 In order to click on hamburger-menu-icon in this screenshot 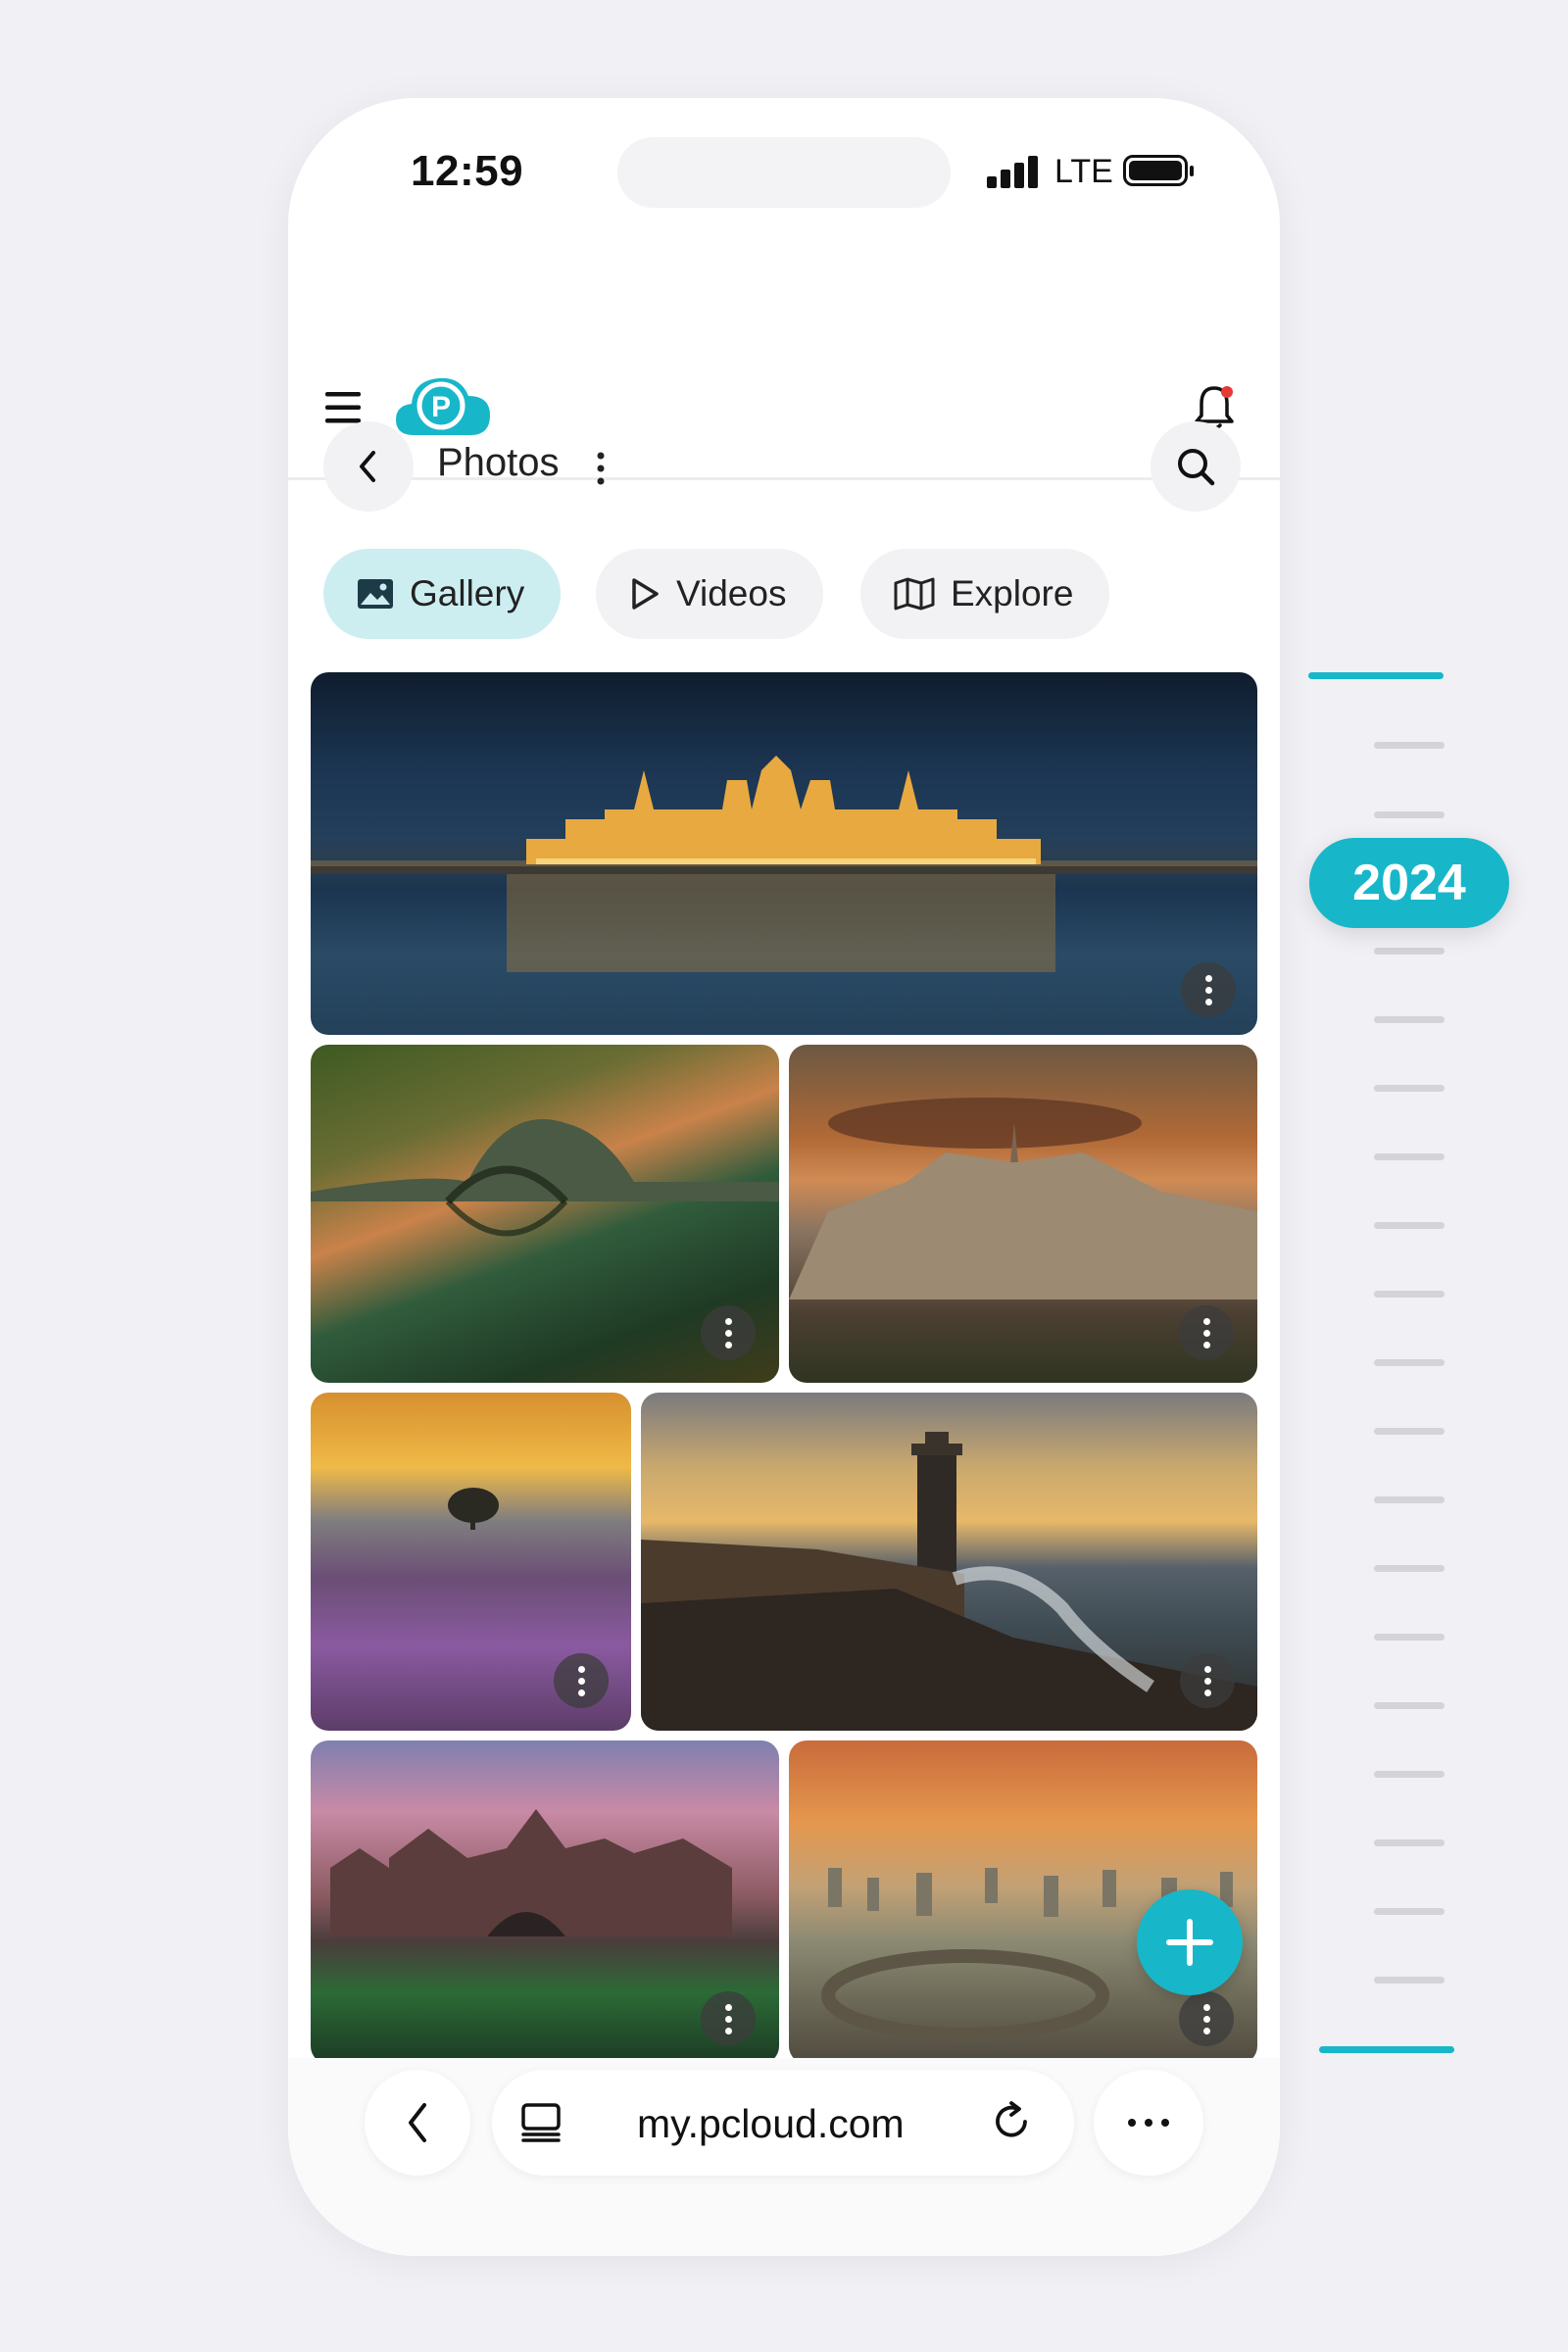, I will do `click(343, 407)`.